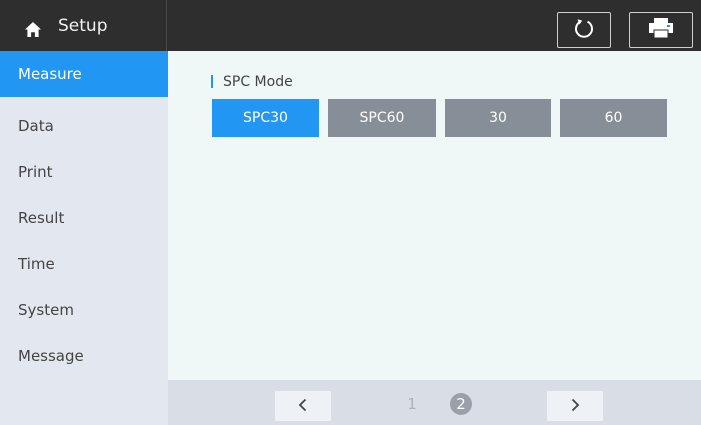 Image resolution: width=701 pixels, height=425 pixels. I want to click on printer-icon, so click(661, 30).